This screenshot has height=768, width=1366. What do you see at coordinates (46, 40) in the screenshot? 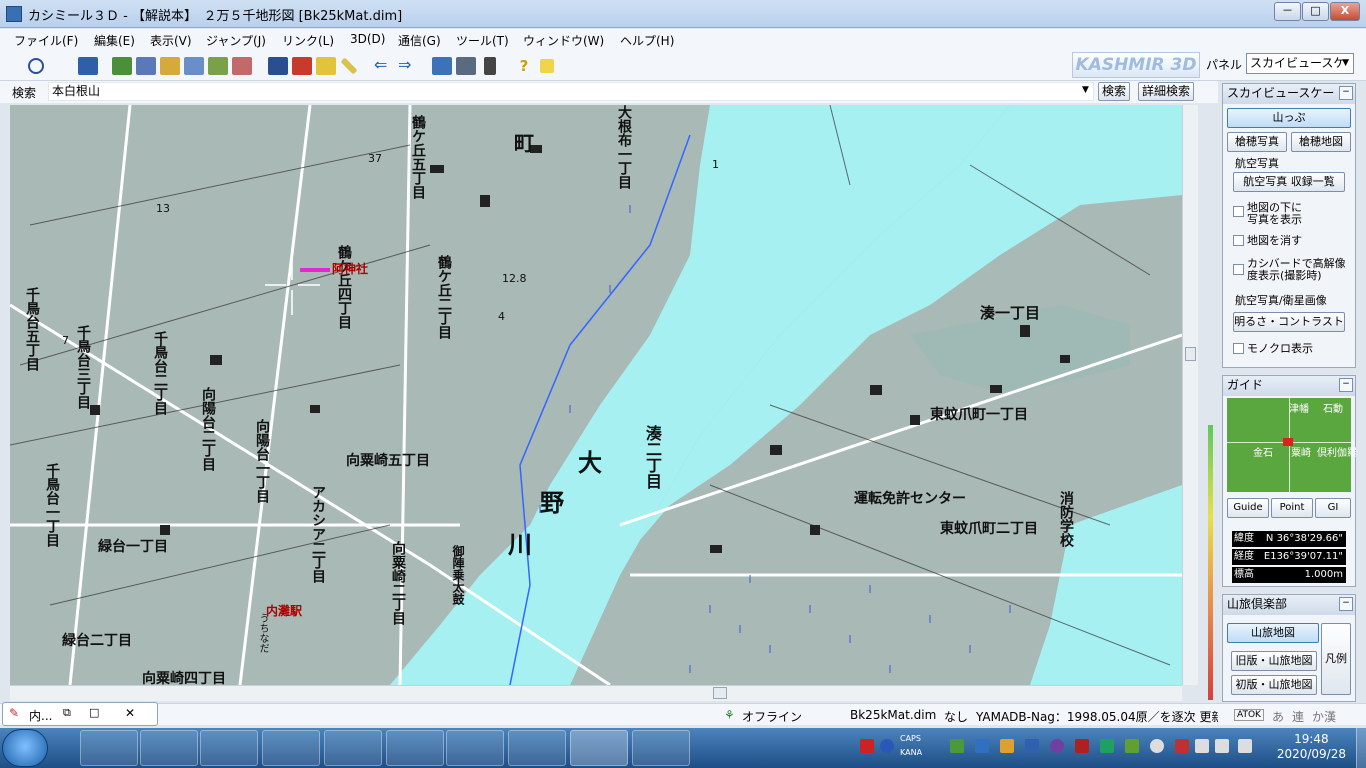
I see `menu-file: ファイル(F)` at bounding box center [46, 40].